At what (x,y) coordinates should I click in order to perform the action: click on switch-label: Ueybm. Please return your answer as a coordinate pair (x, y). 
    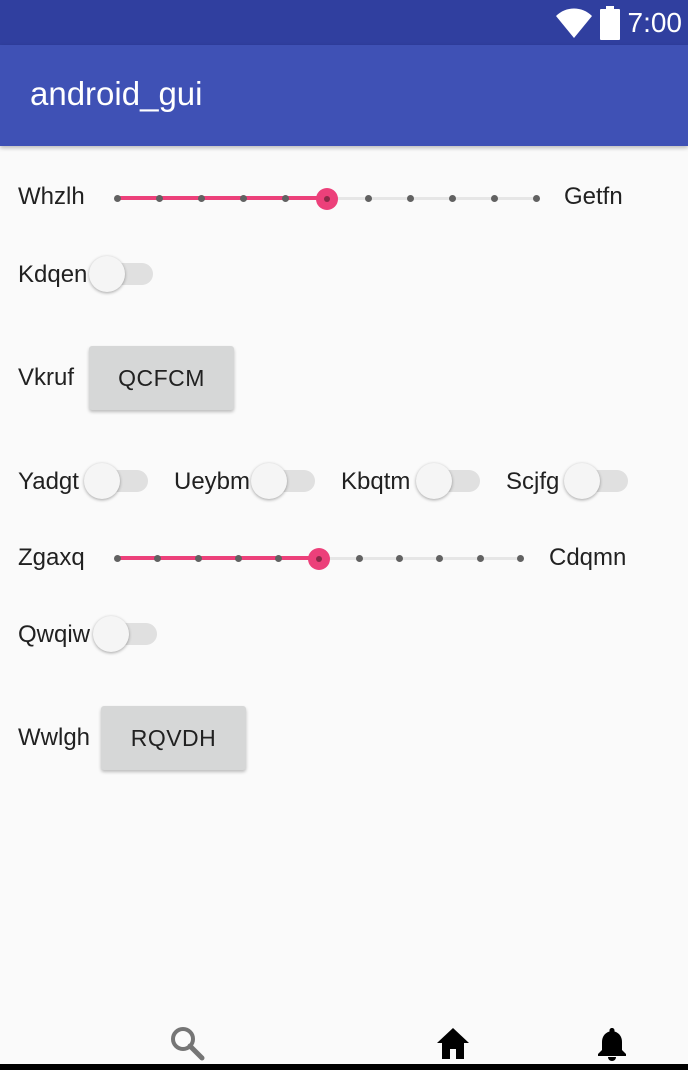
    Looking at the image, I should click on (212, 481).